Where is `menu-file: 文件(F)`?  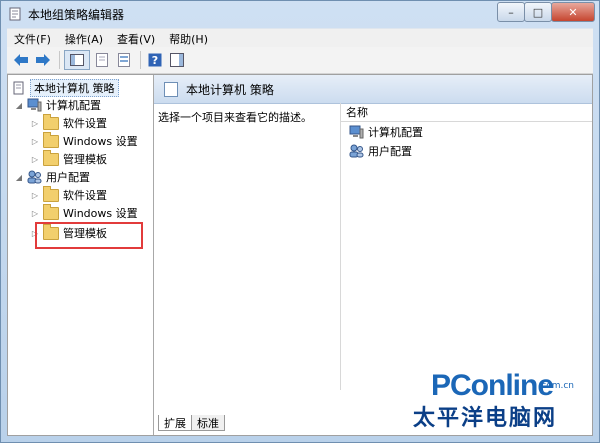 menu-file: 文件(F) is located at coordinates (32, 39).